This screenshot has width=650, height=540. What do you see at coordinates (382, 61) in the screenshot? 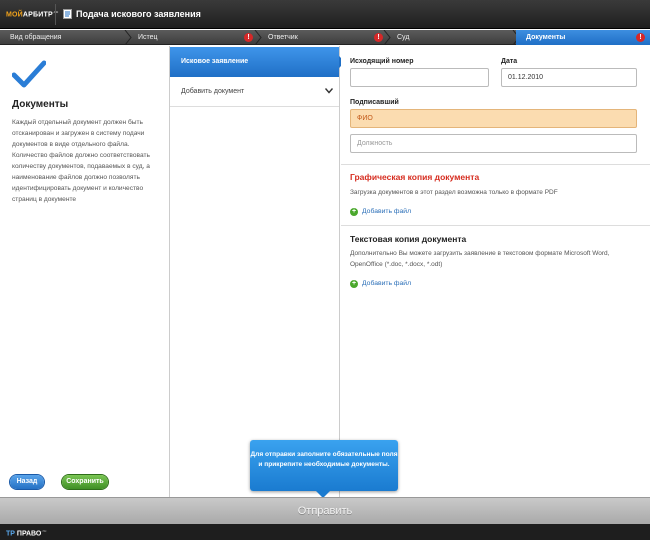
I see `outgoing-number-label: Исходящий номер` at bounding box center [382, 61].